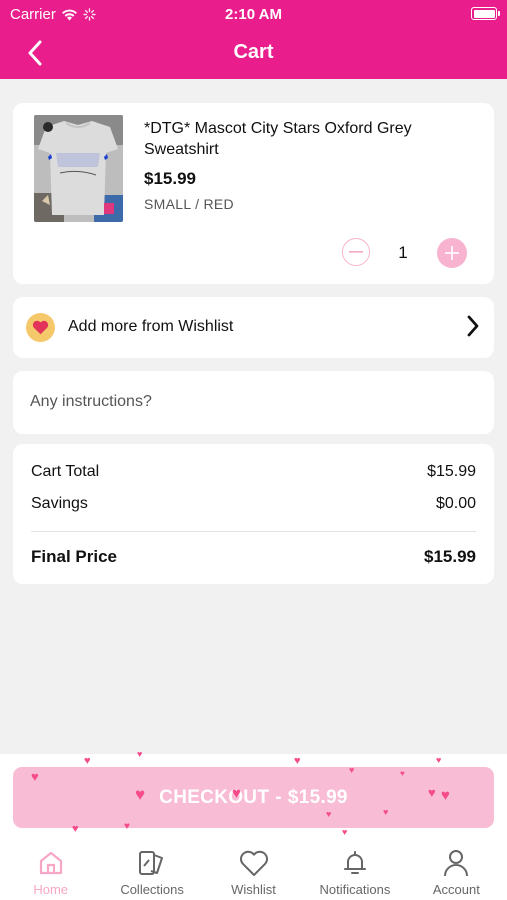 This screenshot has height=900, width=507. Describe the element at coordinates (317, 797) in the screenshot. I see `checkout-amount: $15.99` at that location.